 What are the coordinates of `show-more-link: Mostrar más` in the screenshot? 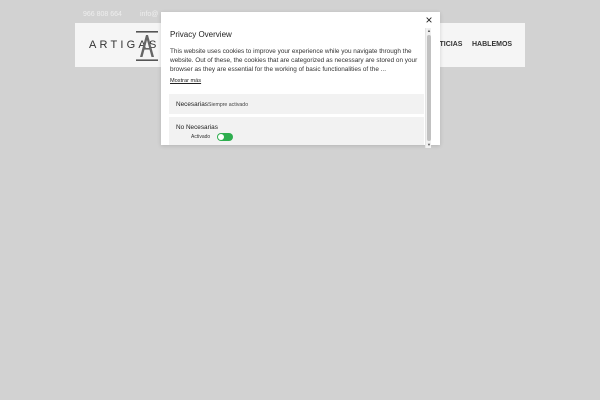 It's located at (185, 81).